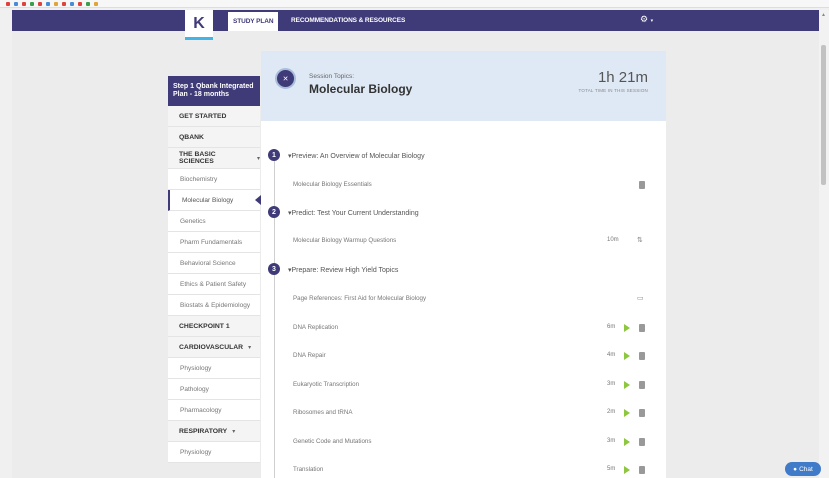  I want to click on session-row-dna-repair: DNA Repair 4m, so click(463, 356).